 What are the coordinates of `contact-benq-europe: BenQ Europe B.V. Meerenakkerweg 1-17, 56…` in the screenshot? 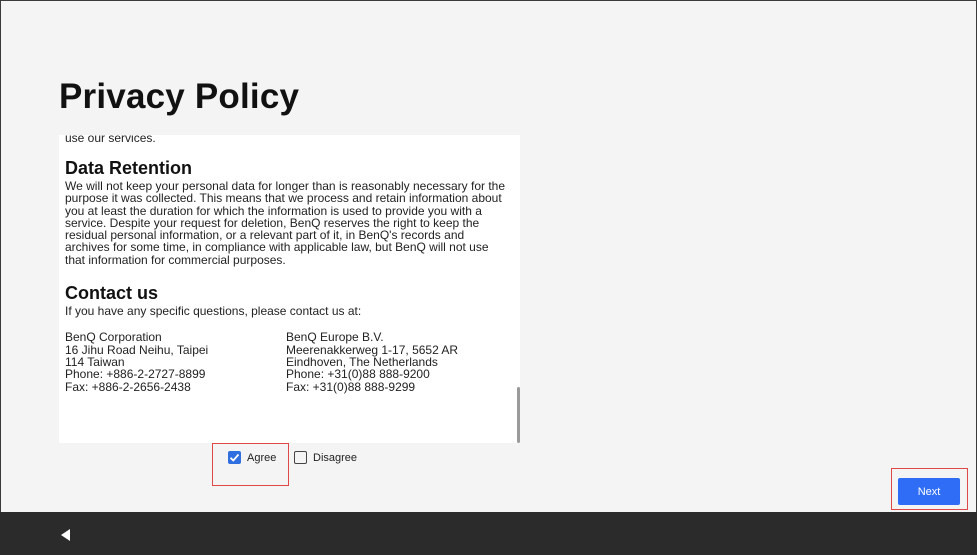 It's located at (372, 362).